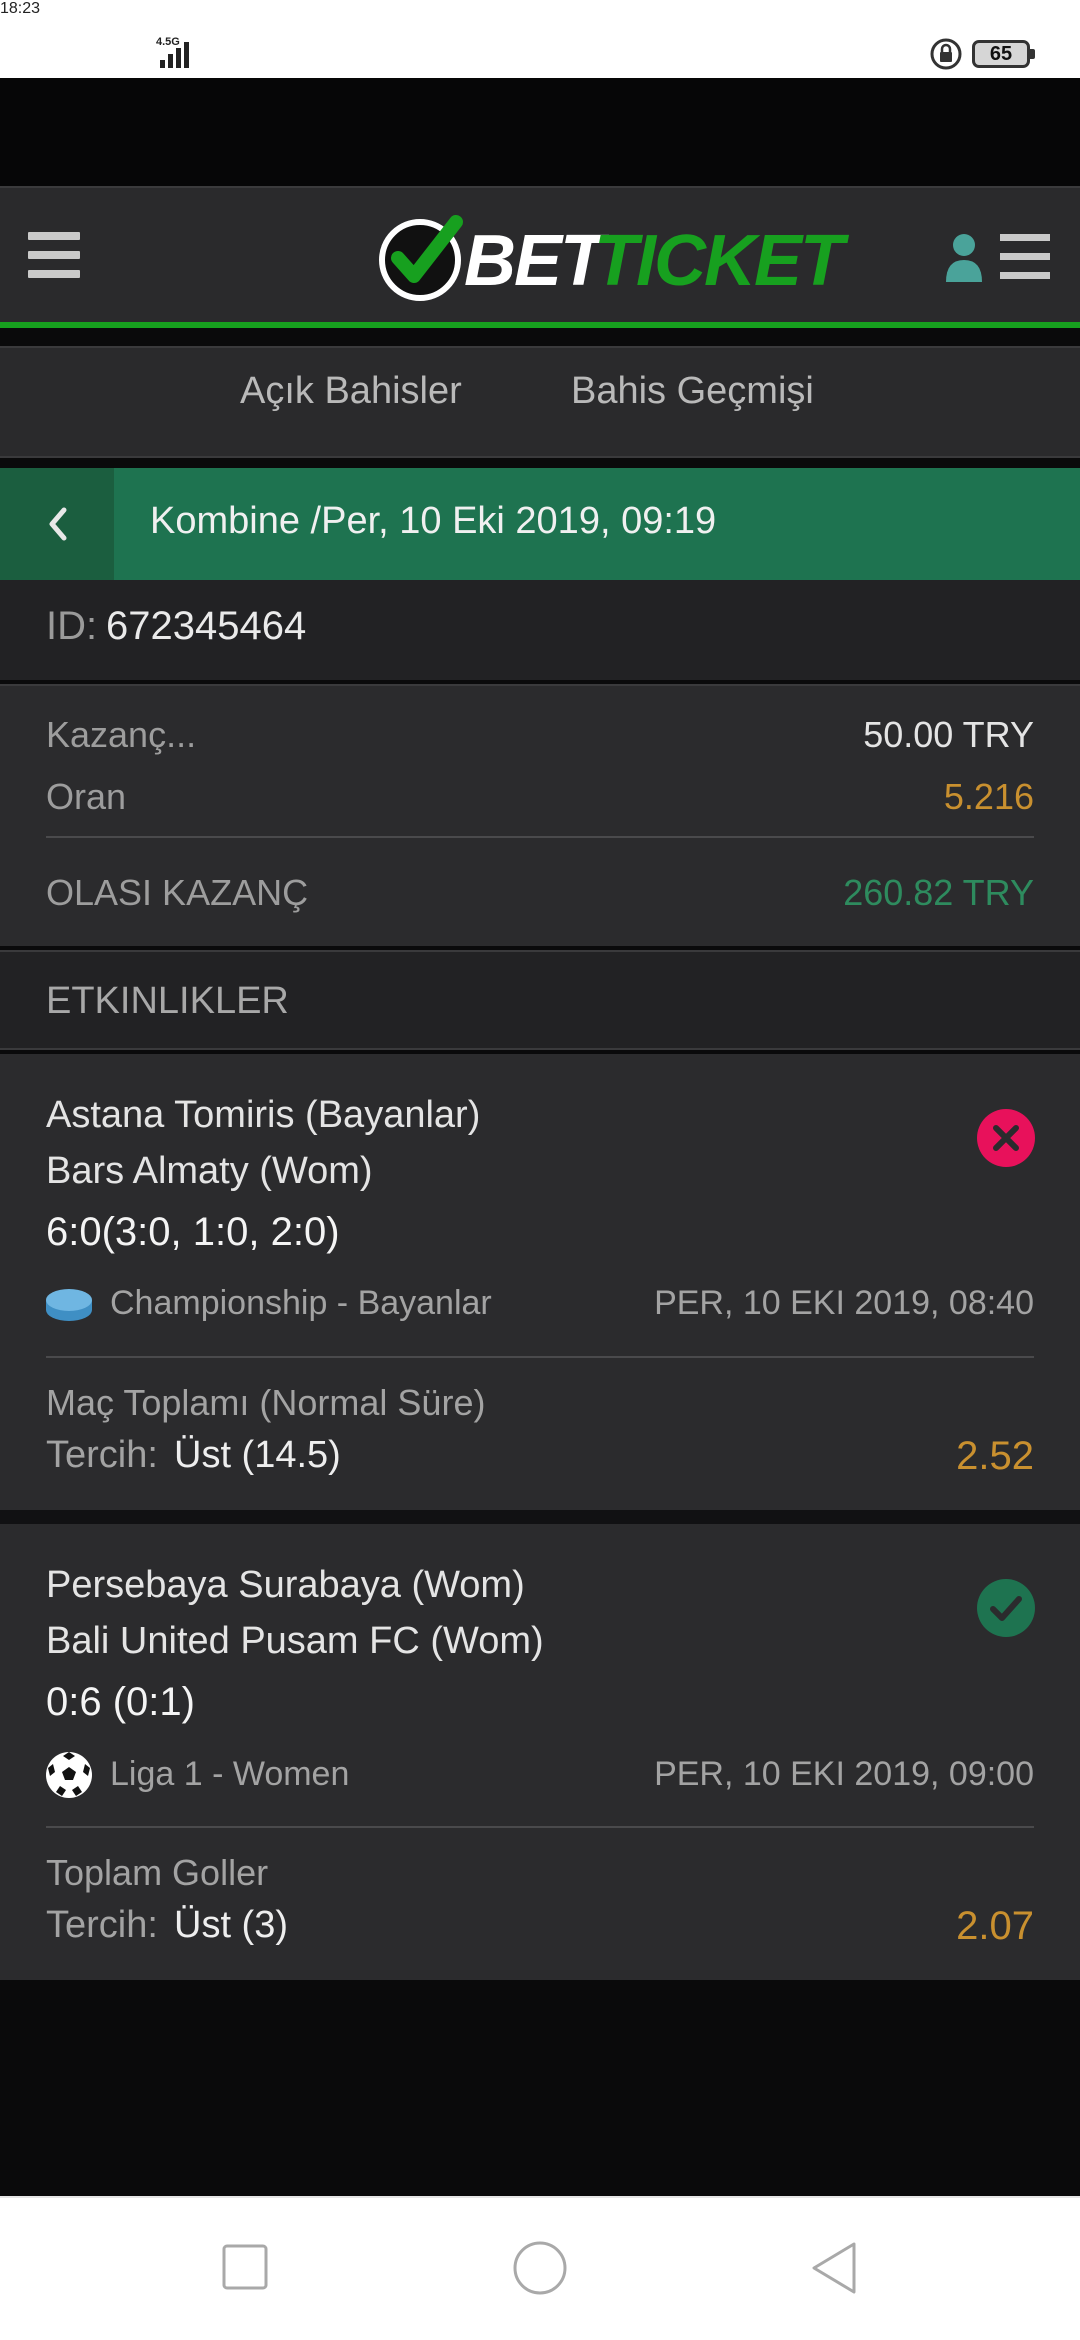 The width and height of the screenshot is (1080, 2340). Describe the element at coordinates (1006, 1608) in the screenshot. I see `check-icon` at that location.